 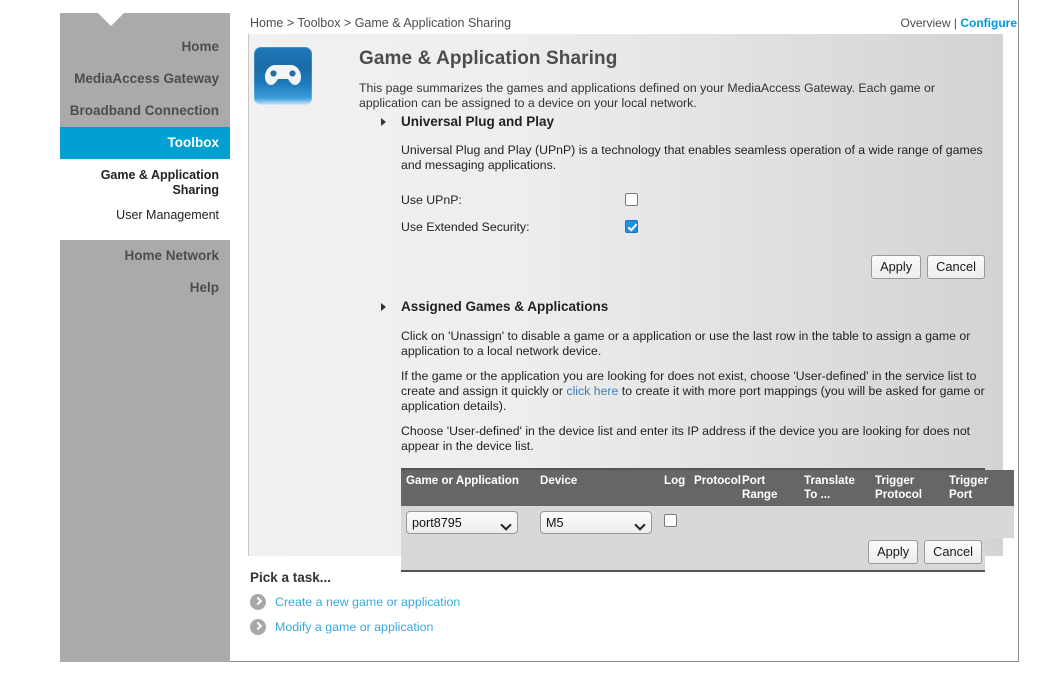 I want to click on upnp-apply-button: Apply, so click(x=896, y=267).